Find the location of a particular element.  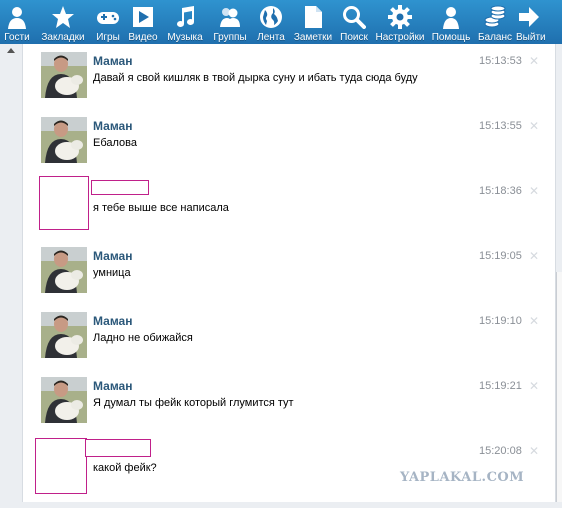

globe-icon is located at coordinates (271, 17).